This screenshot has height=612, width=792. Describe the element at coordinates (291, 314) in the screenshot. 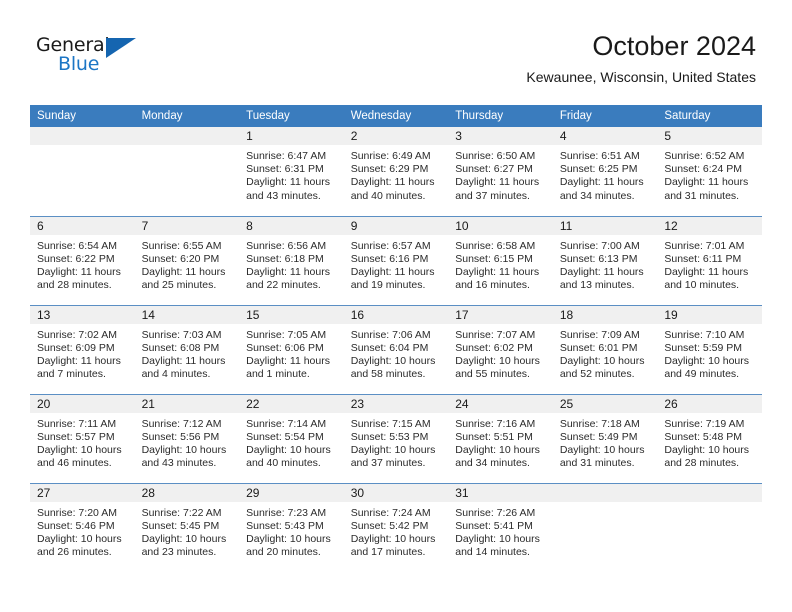

I see `day-number: 15` at that location.